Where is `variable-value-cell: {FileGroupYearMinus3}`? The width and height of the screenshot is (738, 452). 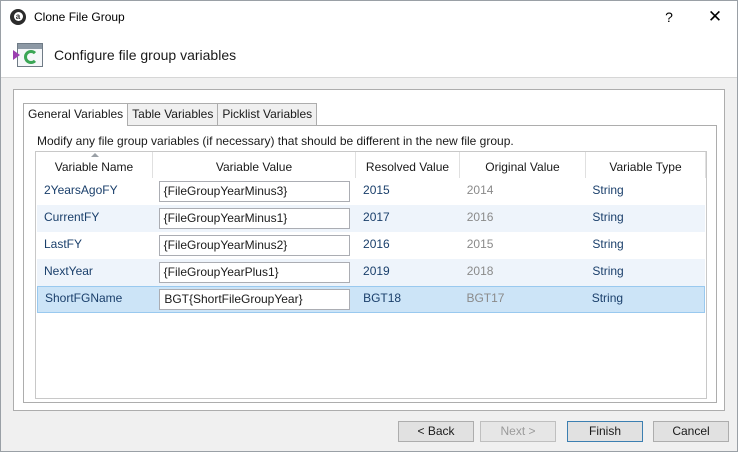 variable-value-cell: {FileGroupYearMinus3} is located at coordinates (255, 191).